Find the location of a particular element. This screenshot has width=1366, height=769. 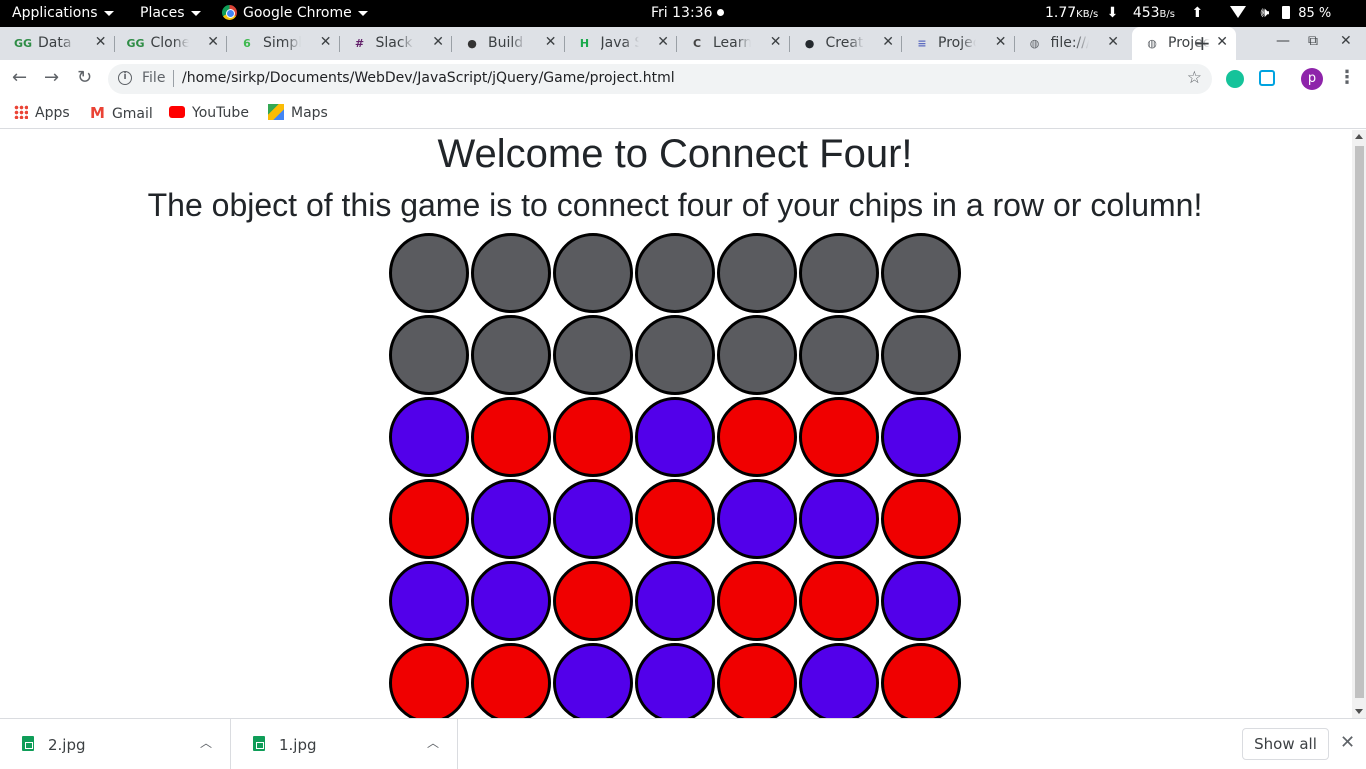

minimize-button: — is located at coordinates (1283, 41).